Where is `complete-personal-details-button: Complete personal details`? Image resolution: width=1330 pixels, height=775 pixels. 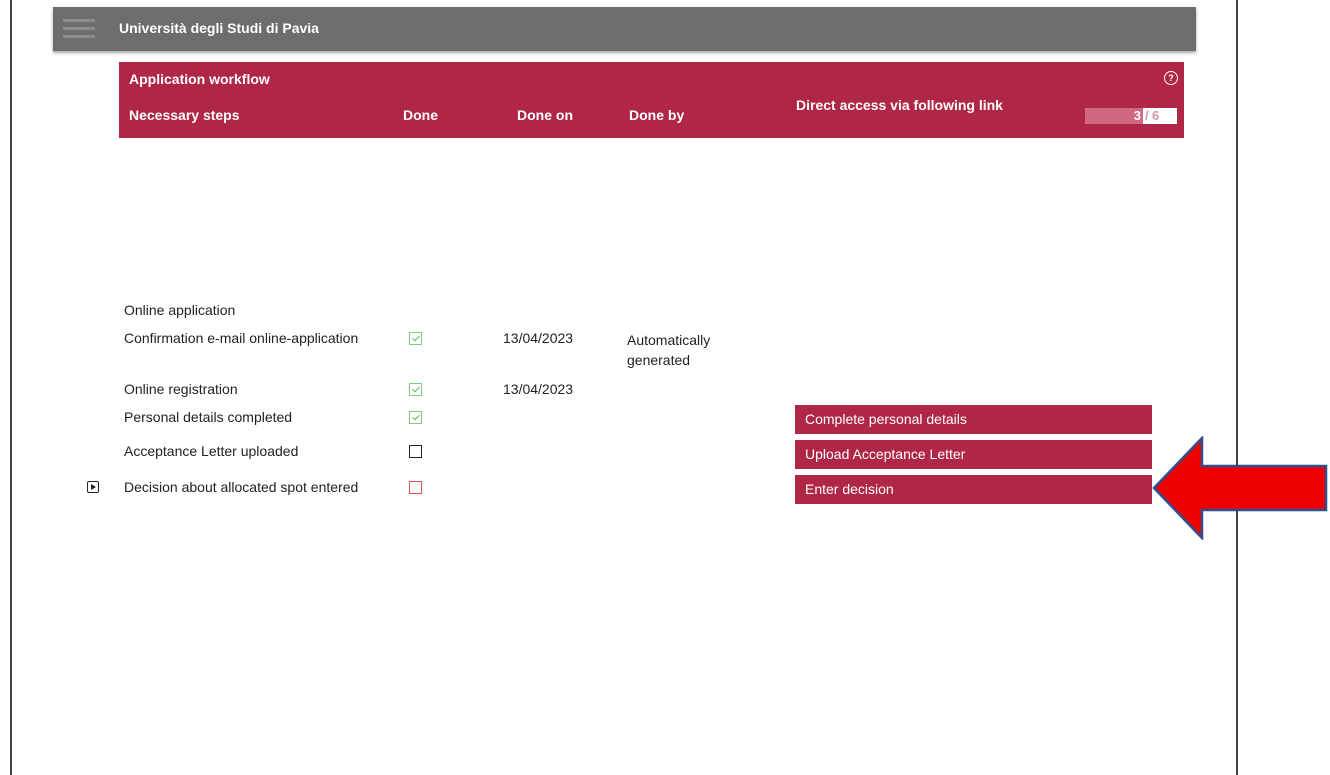
complete-personal-details-button: Complete personal details is located at coordinates (973, 419).